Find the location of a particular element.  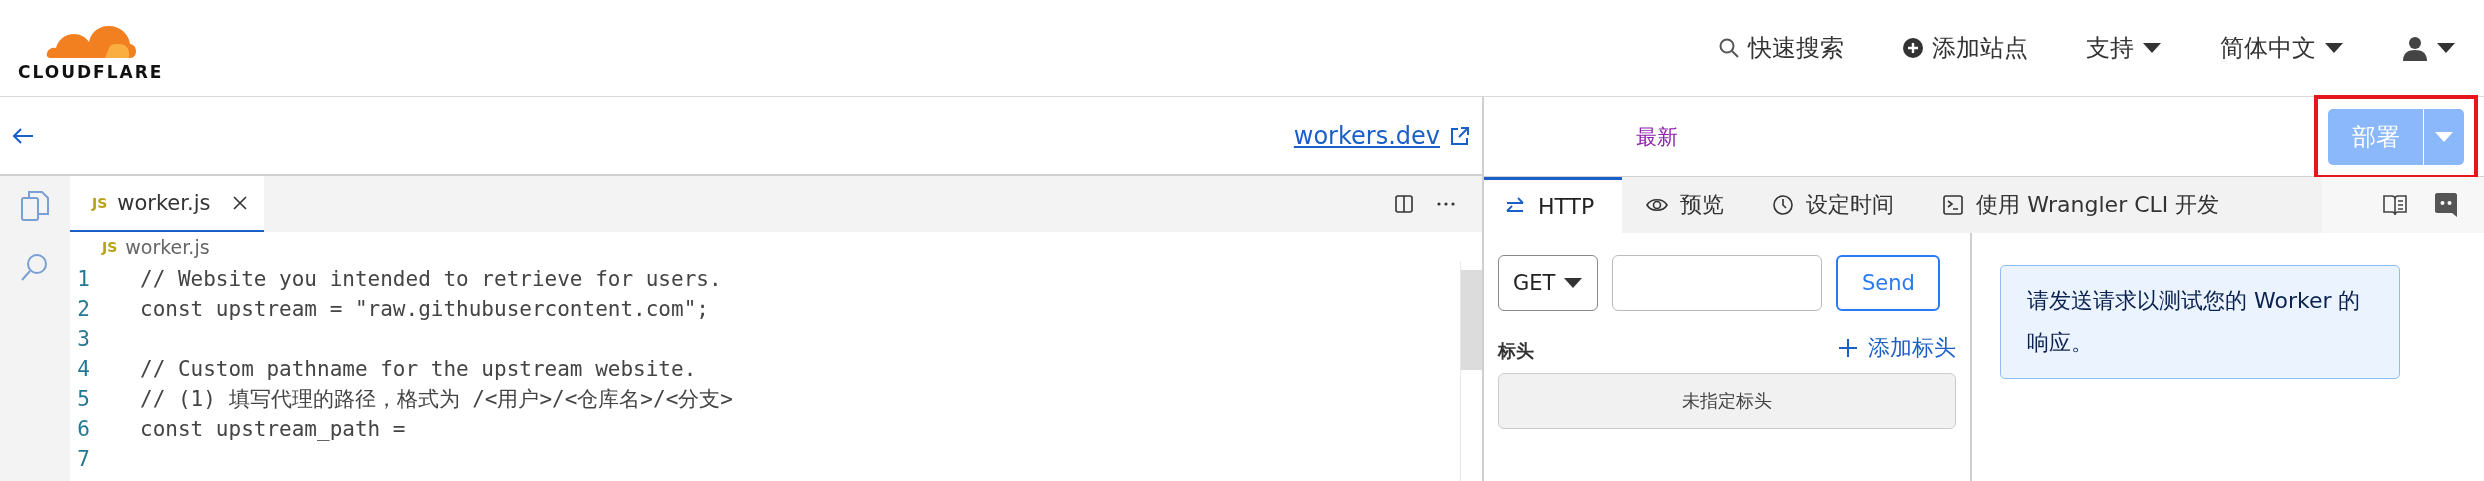

clock-icon is located at coordinates (1783, 205).